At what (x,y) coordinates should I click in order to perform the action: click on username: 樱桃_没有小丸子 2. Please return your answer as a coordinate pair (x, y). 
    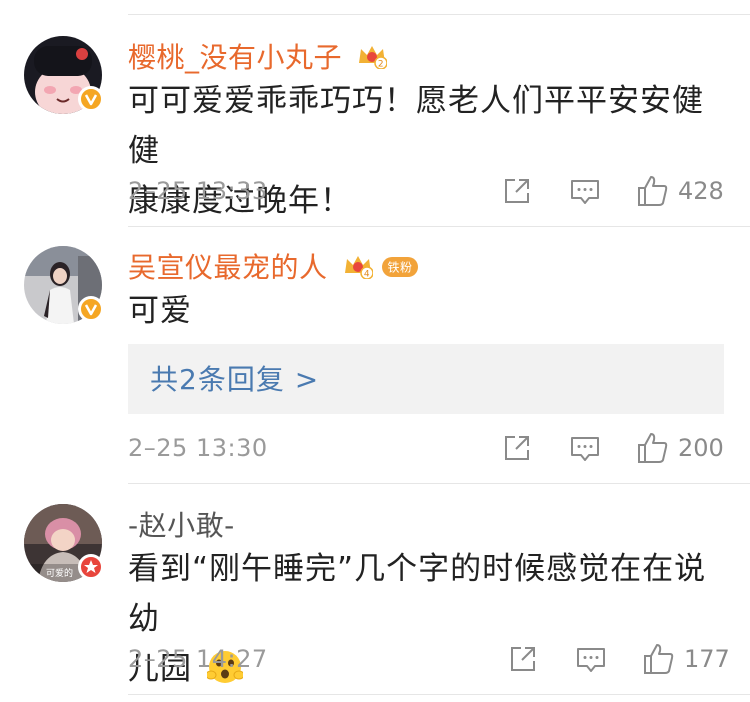
    Looking at the image, I should click on (258, 56).